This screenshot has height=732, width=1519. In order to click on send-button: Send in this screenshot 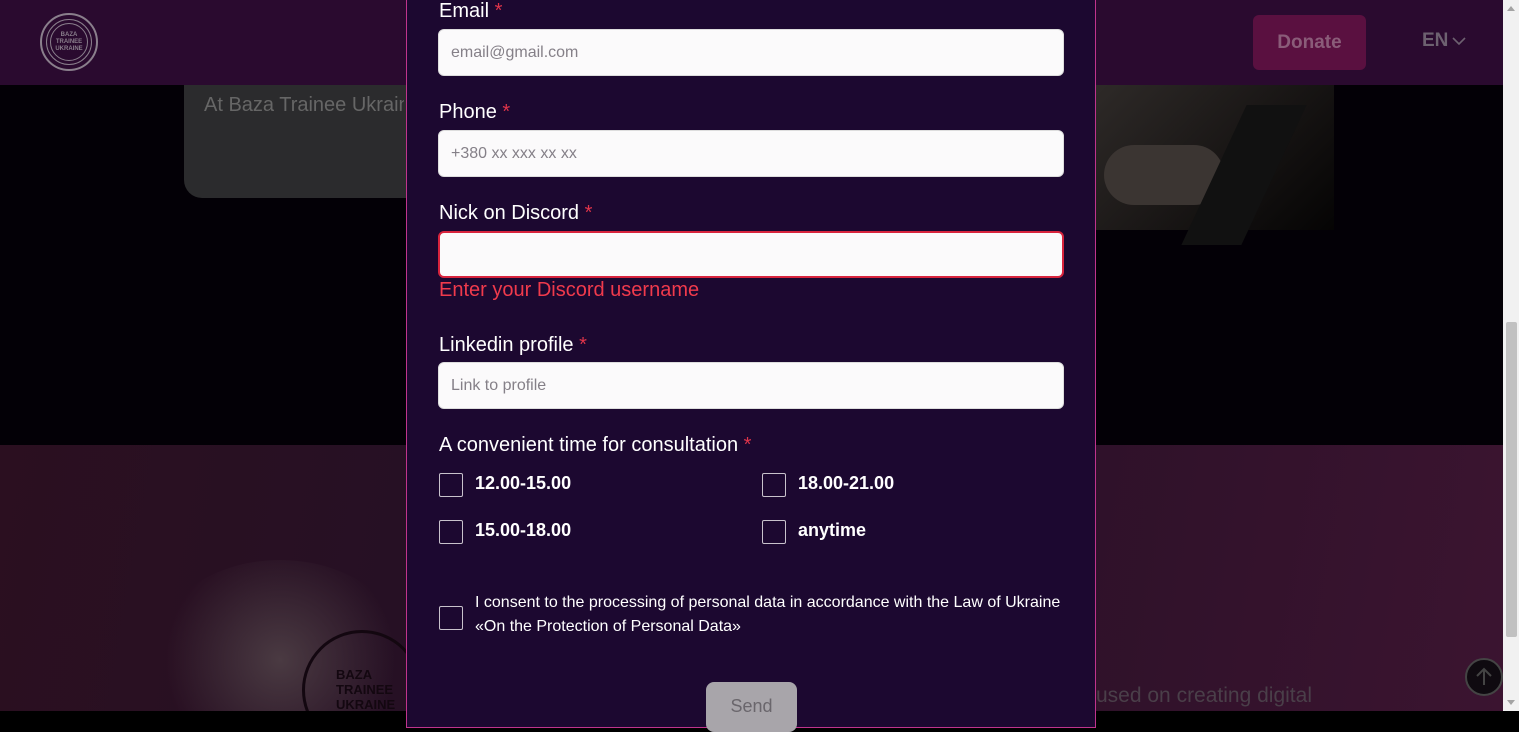, I will do `click(751, 707)`.